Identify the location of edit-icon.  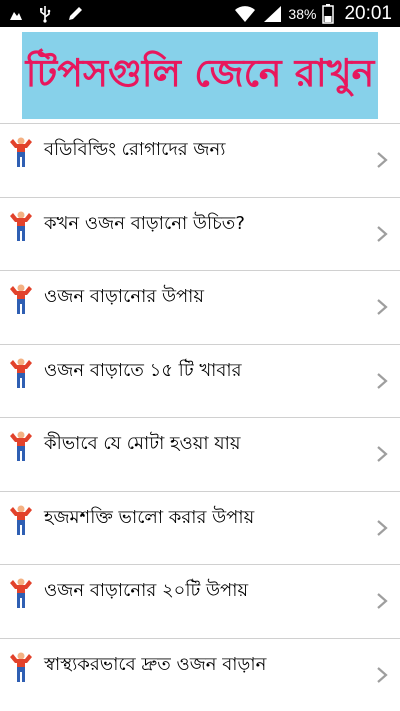
(75, 14).